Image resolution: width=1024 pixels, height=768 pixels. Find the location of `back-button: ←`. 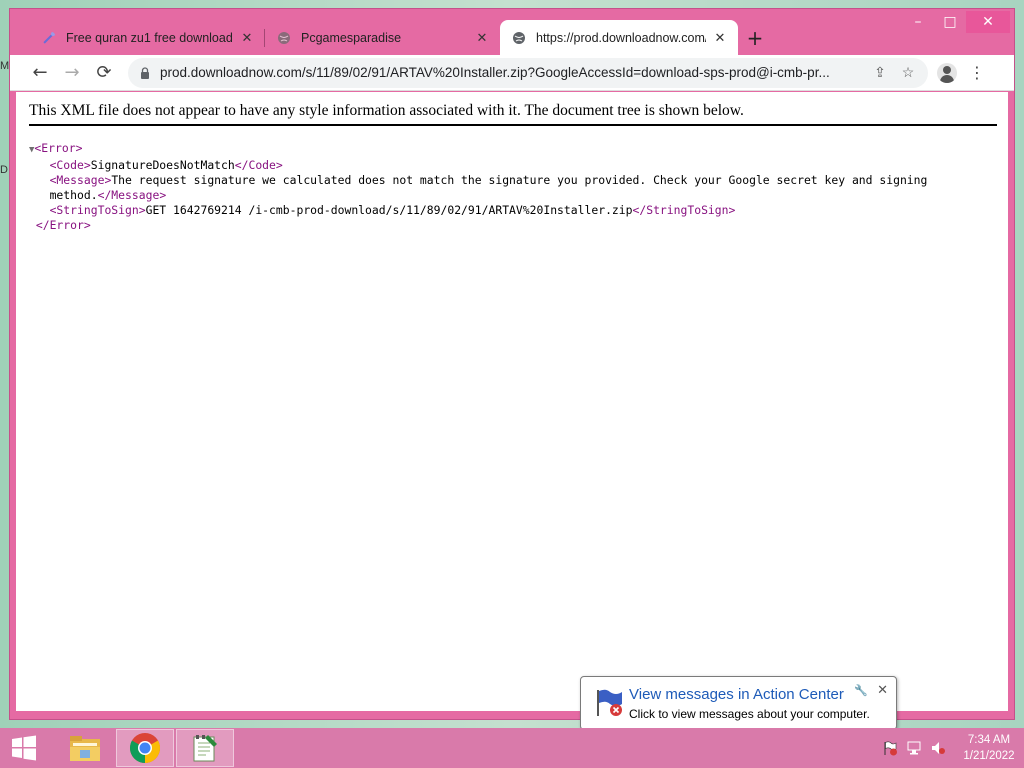

back-button: ← is located at coordinates (40, 73).